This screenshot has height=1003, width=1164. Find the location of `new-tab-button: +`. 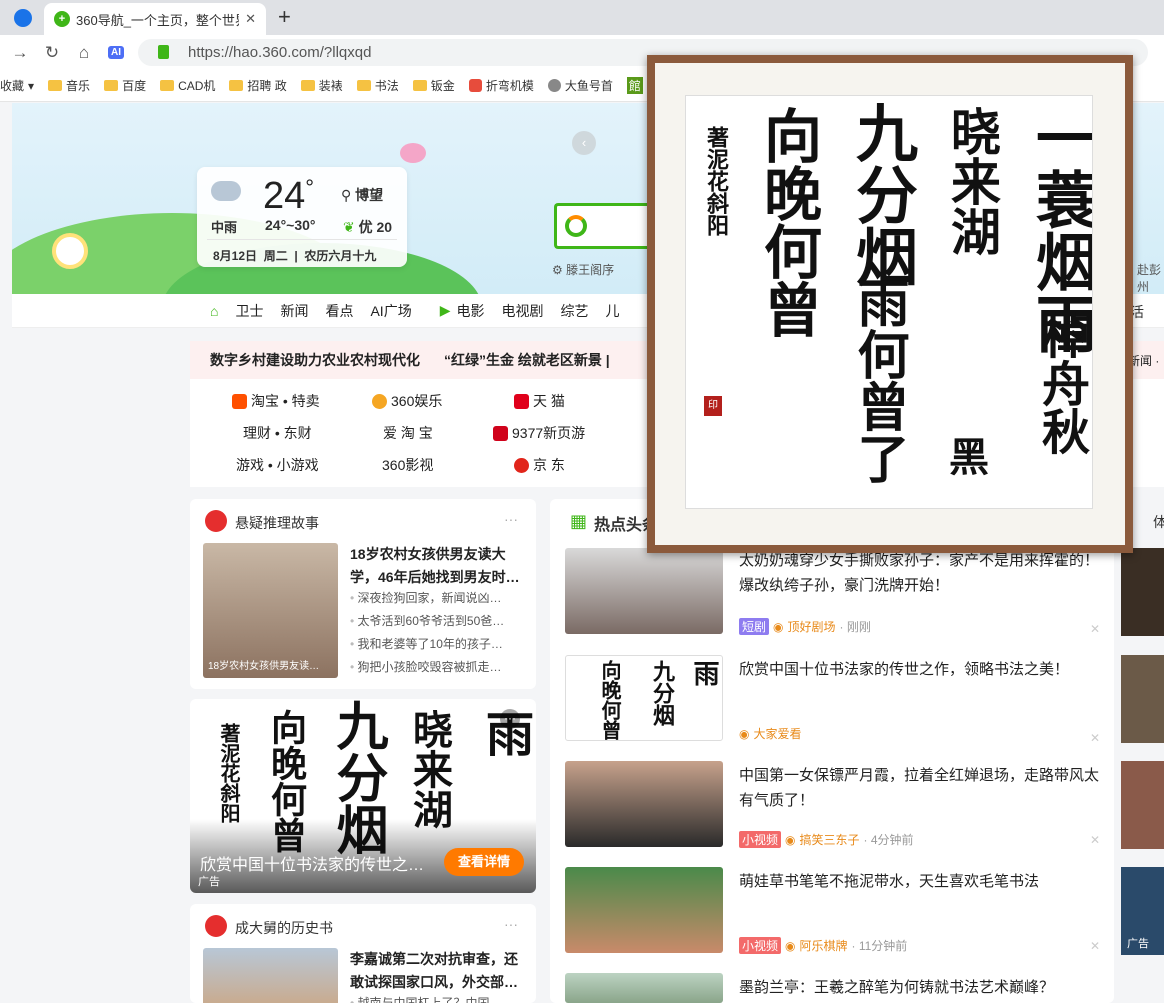

new-tab-button: + is located at coordinates (284, 17).